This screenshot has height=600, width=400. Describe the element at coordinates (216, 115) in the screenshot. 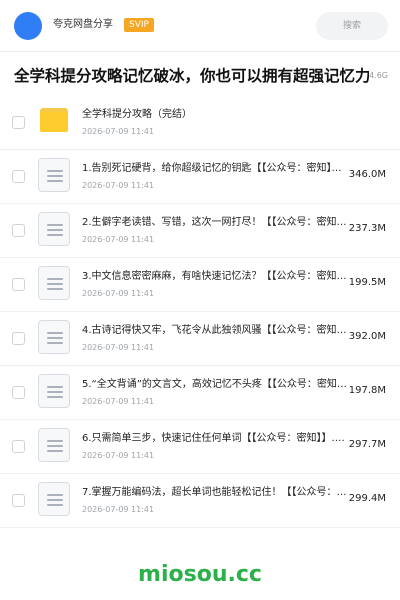

I see `file-name: 全学科提分攻略（完结）` at that location.